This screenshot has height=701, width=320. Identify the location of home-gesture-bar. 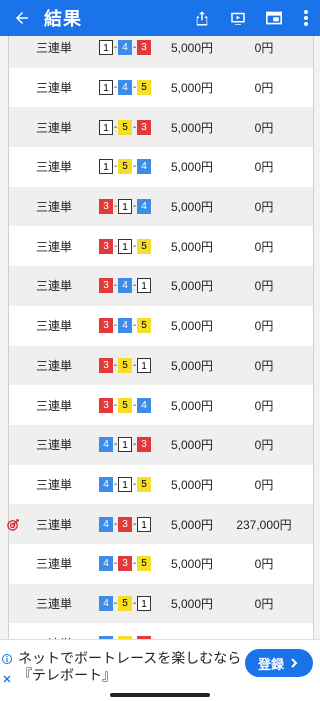
(160, 695).